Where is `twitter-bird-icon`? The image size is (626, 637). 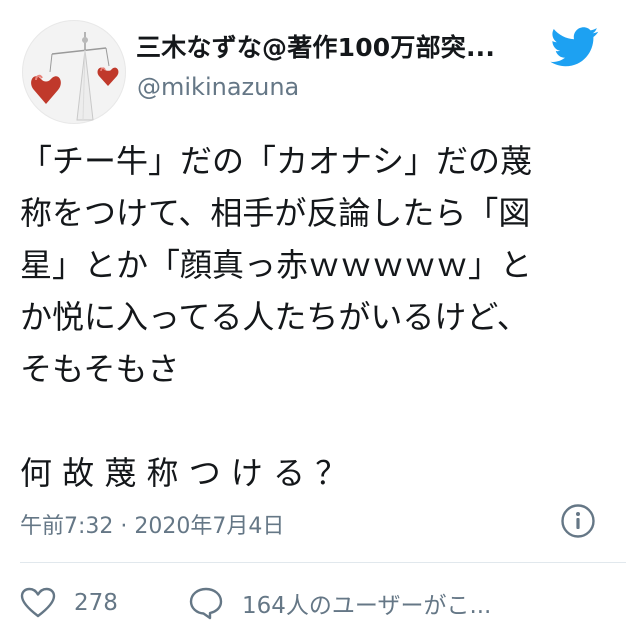 twitter-bird-icon is located at coordinates (575, 47).